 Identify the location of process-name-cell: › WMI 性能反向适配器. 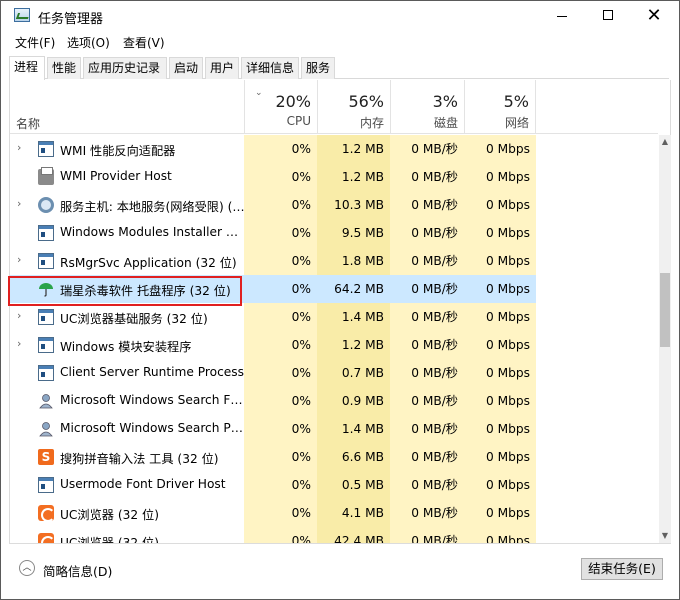
(127, 149).